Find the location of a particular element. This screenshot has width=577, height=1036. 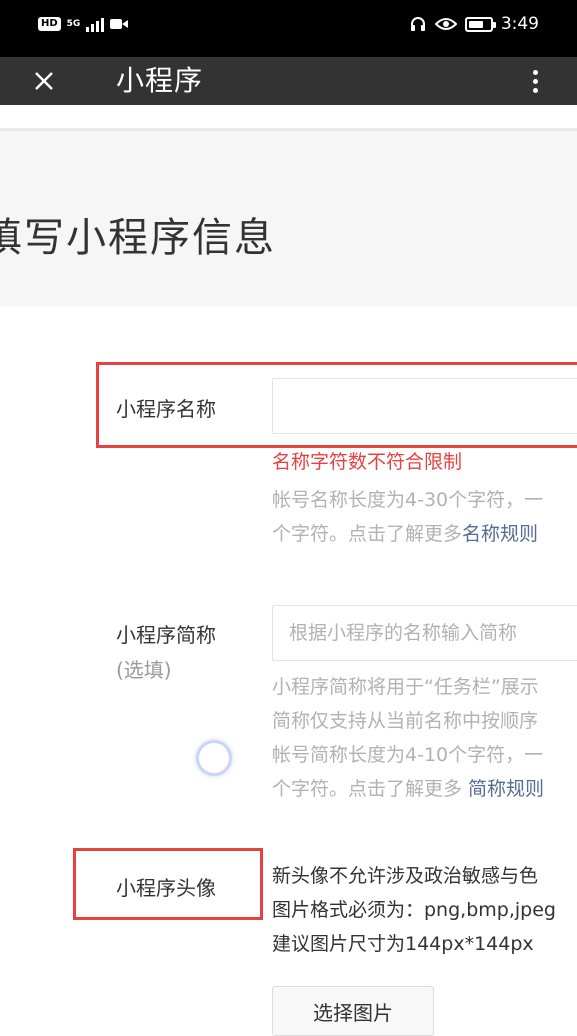

avatar-desc-line3: 建议图片尺寸为144px*144px is located at coordinates (403, 944).